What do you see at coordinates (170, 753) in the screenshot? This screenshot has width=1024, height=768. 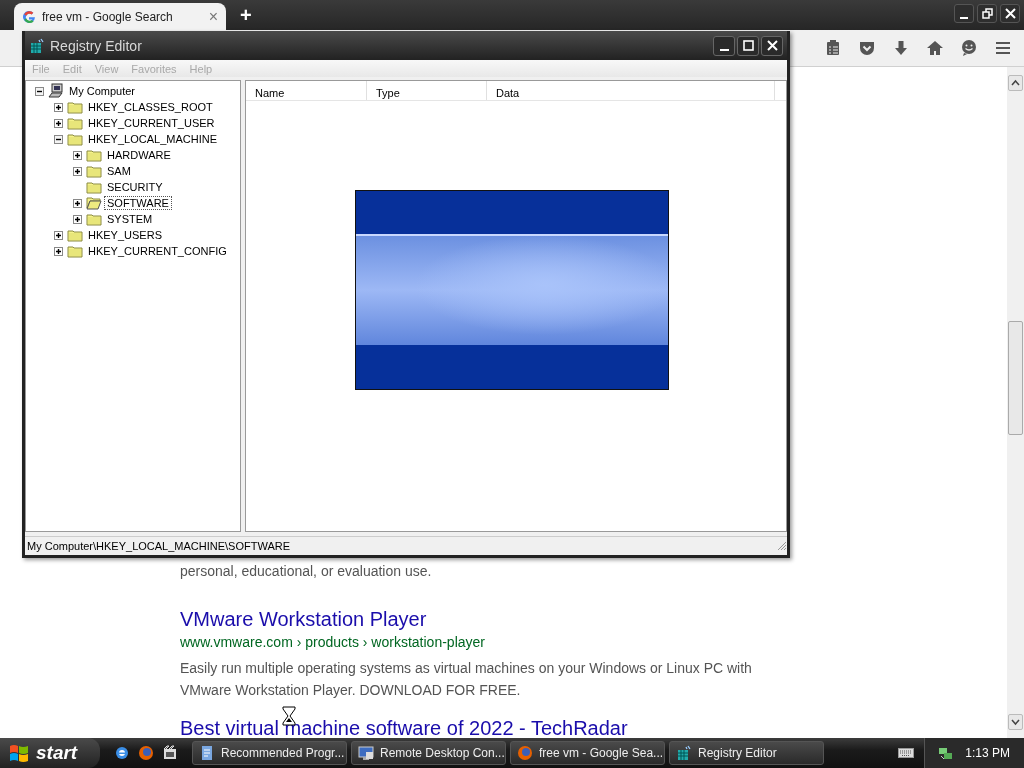 I see `film-icon` at bounding box center [170, 753].